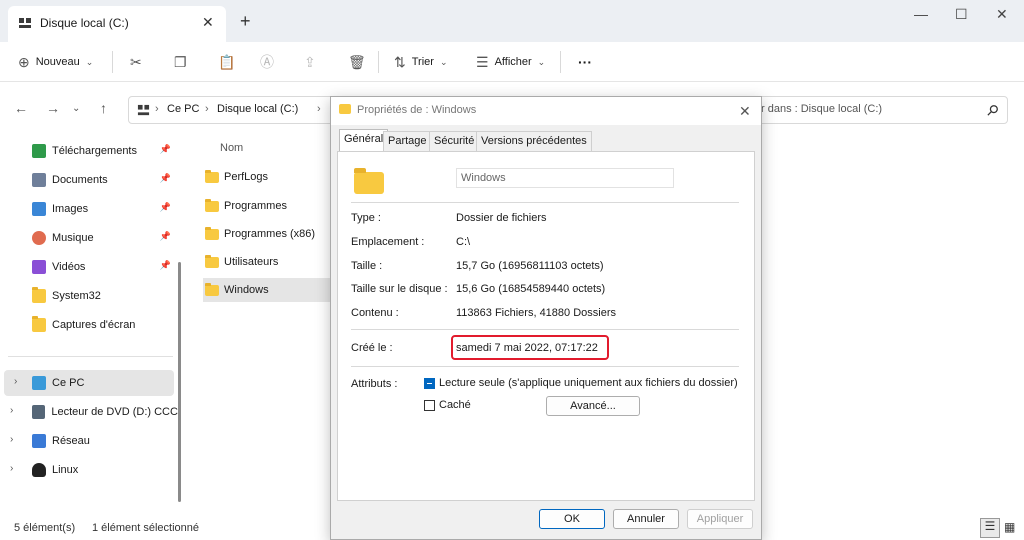 This screenshot has height=540, width=1024. I want to click on sidebar-item-captures: Captures d'écran, so click(87, 325).